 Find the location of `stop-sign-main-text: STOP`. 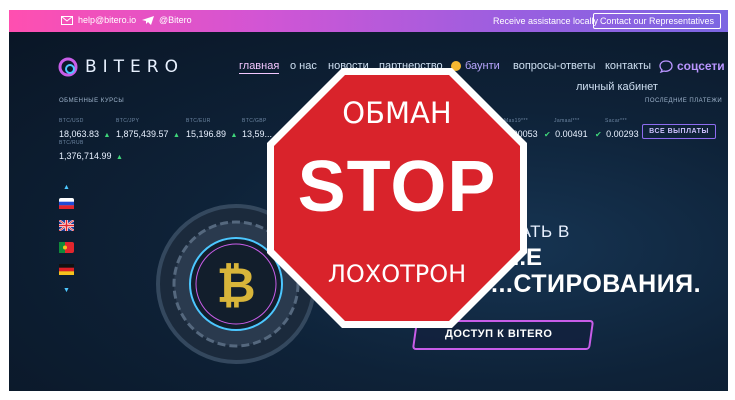

stop-sign-main-text: STOP is located at coordinates (397, 187).